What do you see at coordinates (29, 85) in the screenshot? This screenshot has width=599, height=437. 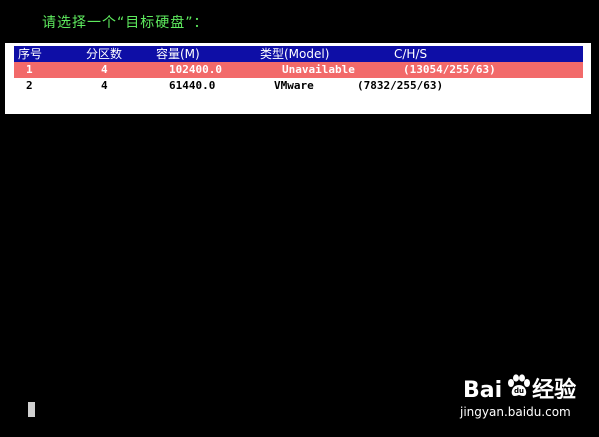 I see `row-index: 2` at bounding box center [29, 85].